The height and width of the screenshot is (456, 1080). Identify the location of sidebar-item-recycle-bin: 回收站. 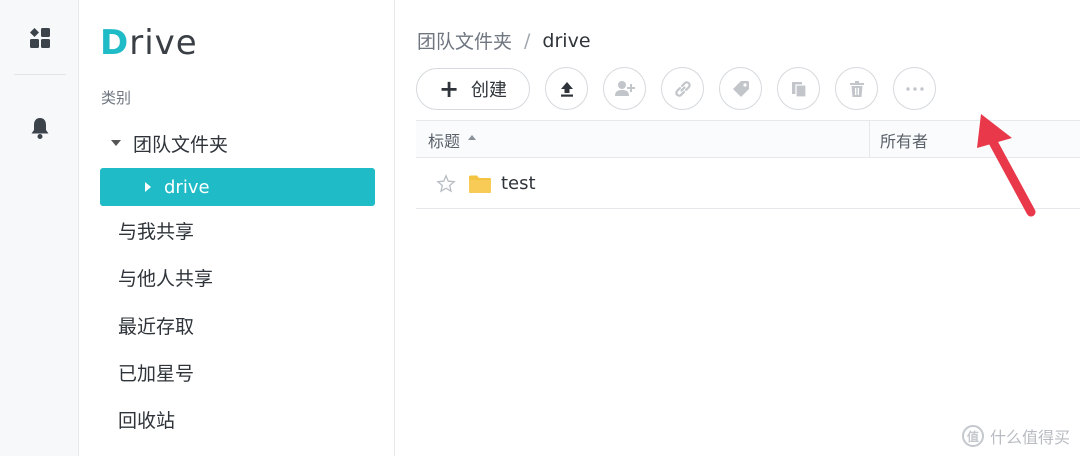
(146, 419).